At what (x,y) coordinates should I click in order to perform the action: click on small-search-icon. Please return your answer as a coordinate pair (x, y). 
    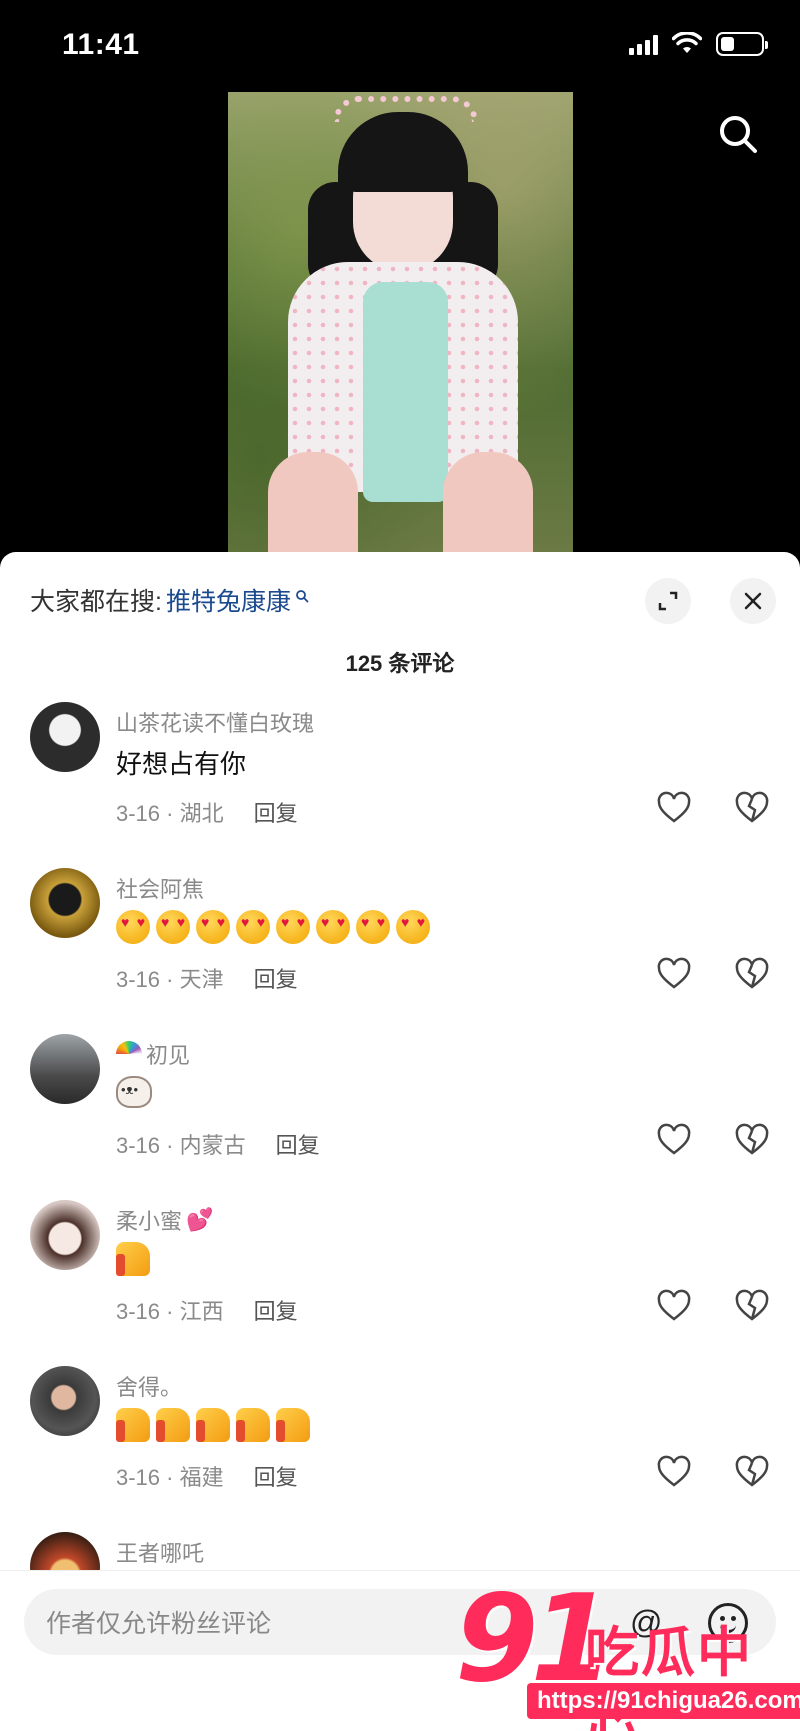
    Looking at the image, I should click on (302, 596).